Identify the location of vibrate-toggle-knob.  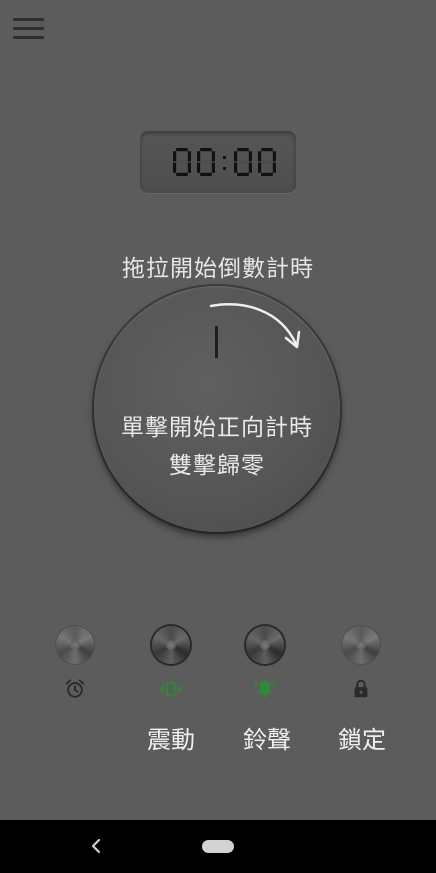
(171, 645).